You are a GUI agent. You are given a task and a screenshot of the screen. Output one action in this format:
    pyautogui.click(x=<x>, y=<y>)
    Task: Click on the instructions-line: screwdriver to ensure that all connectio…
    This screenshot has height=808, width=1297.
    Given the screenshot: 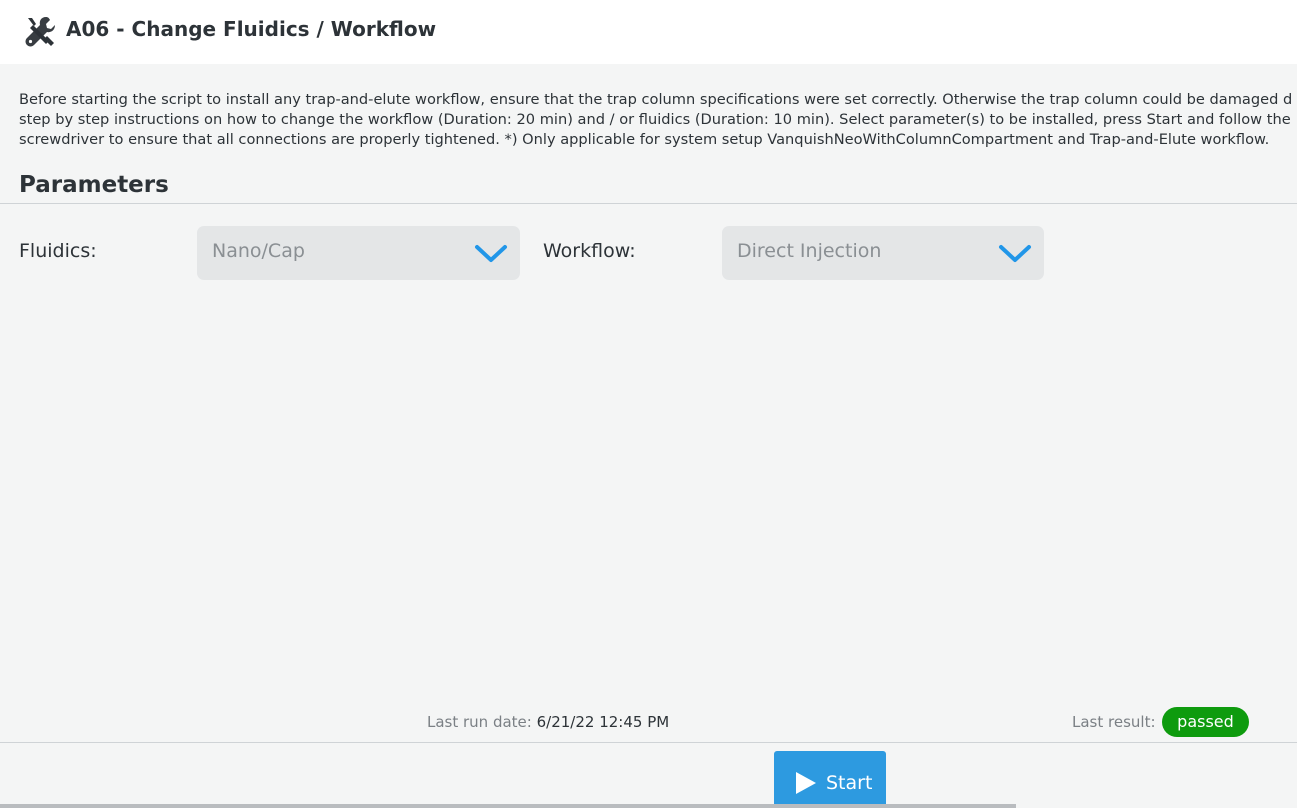 What is the action you would take?
    pyautogui.click(x=644, y=139)
    